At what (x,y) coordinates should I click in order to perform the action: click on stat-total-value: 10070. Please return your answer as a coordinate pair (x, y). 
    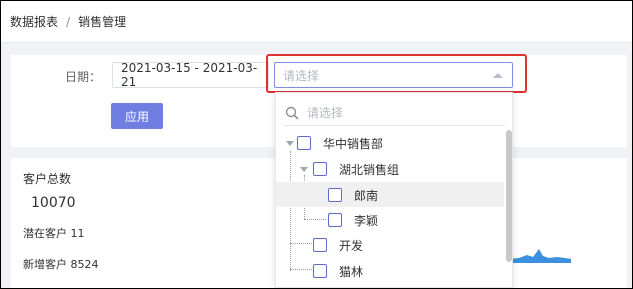
    Looking at the image, I should click on (53, 203).